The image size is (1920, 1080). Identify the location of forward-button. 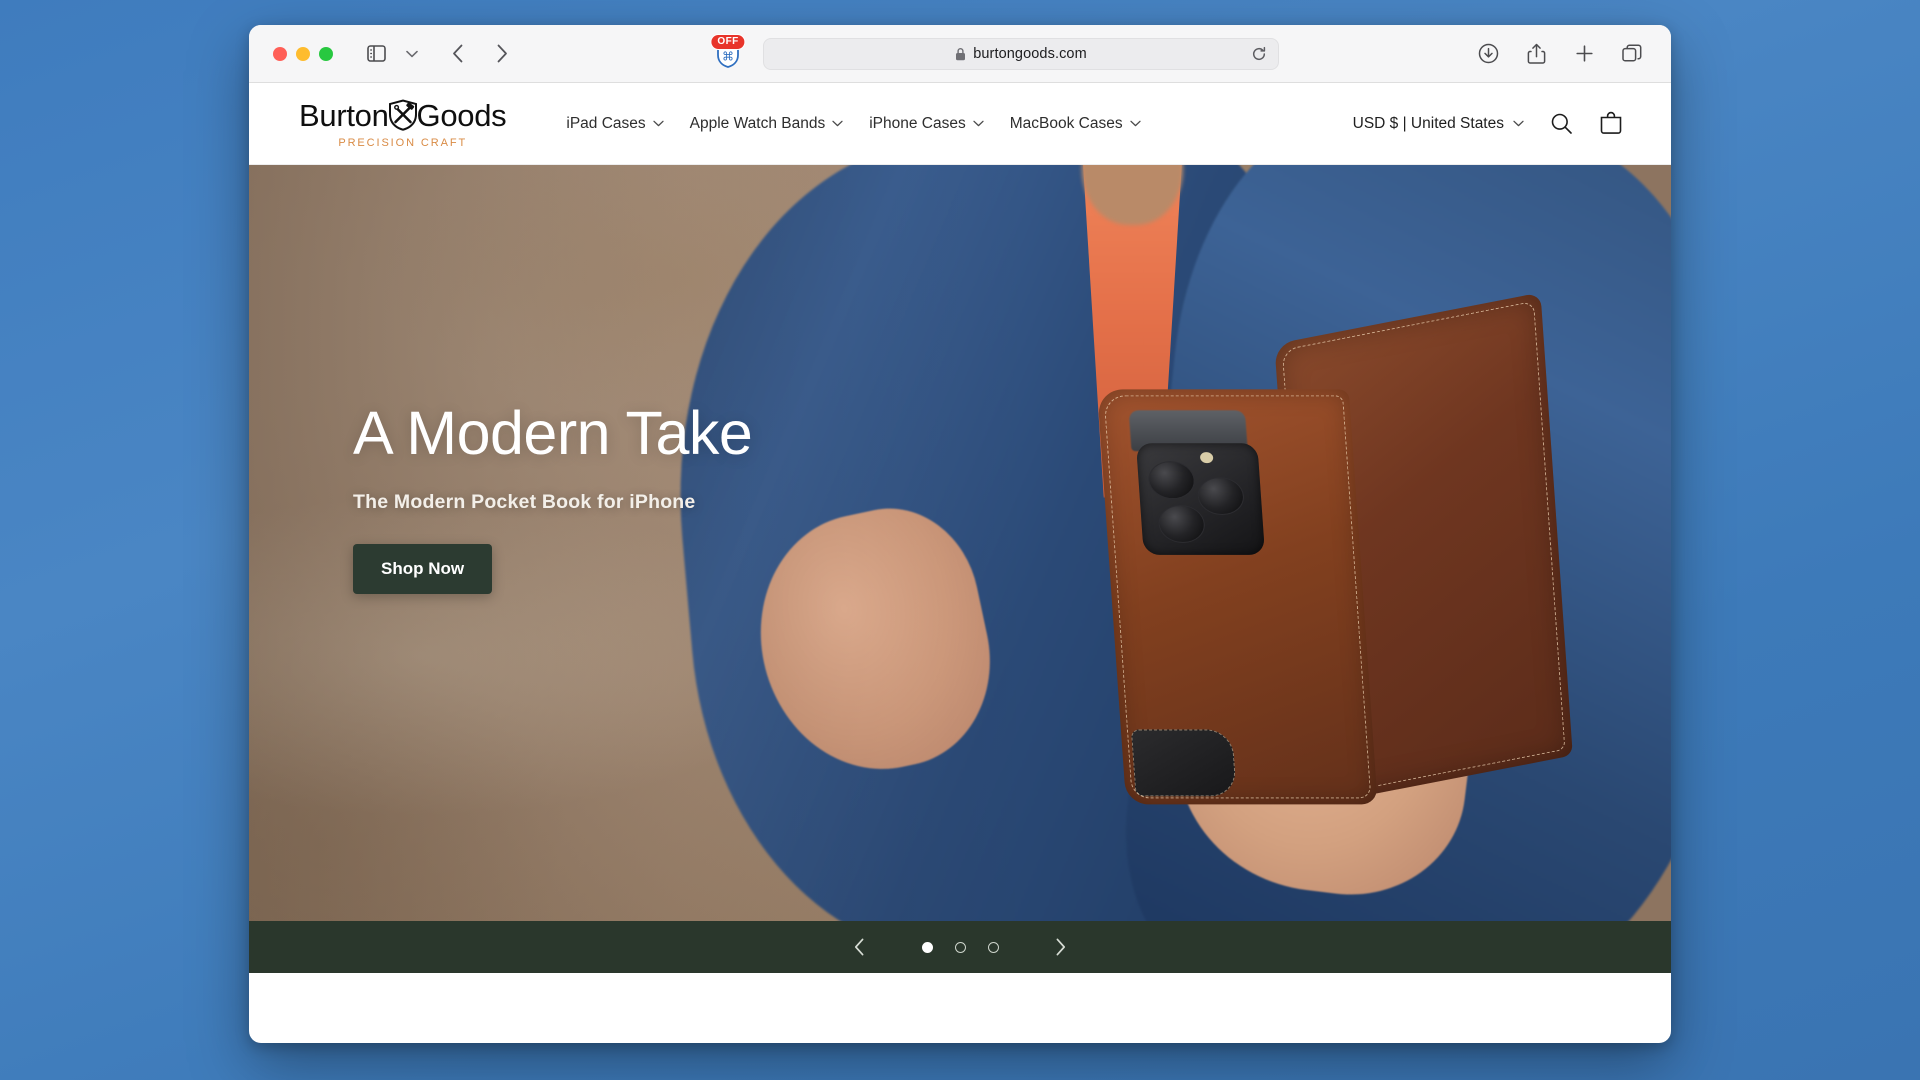
(502, 54).